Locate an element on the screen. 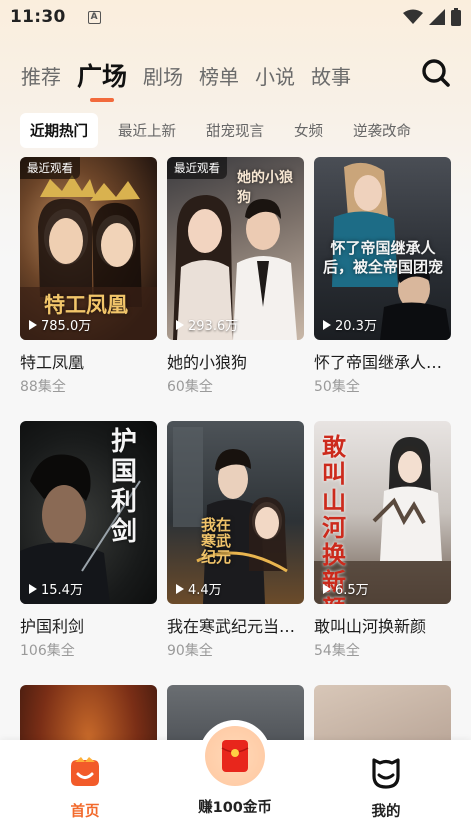 The image size is (471, 837). earn-coins-circle is located at coordinates (235, 756).